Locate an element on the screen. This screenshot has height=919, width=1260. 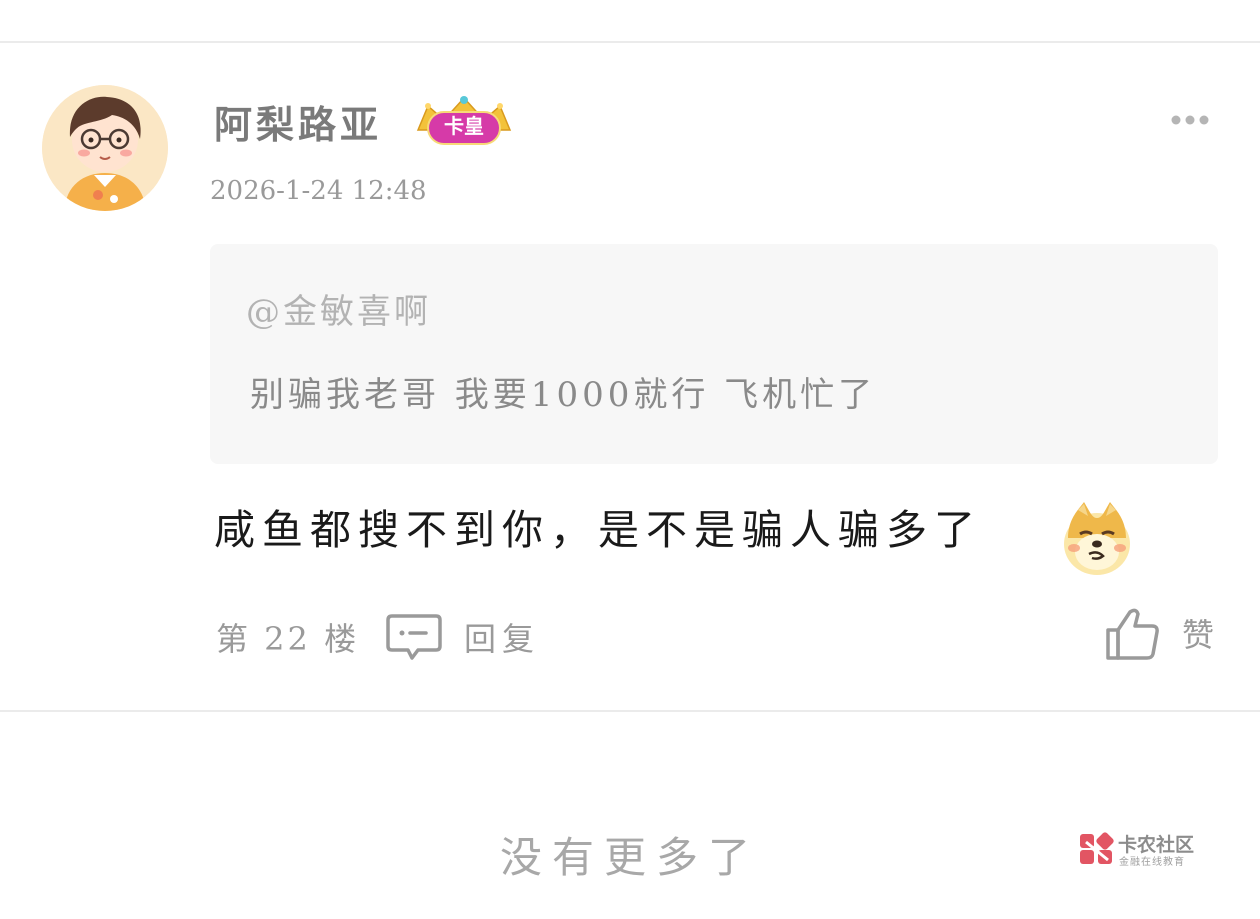
bottom-divider is located at coordinates (630, 711).